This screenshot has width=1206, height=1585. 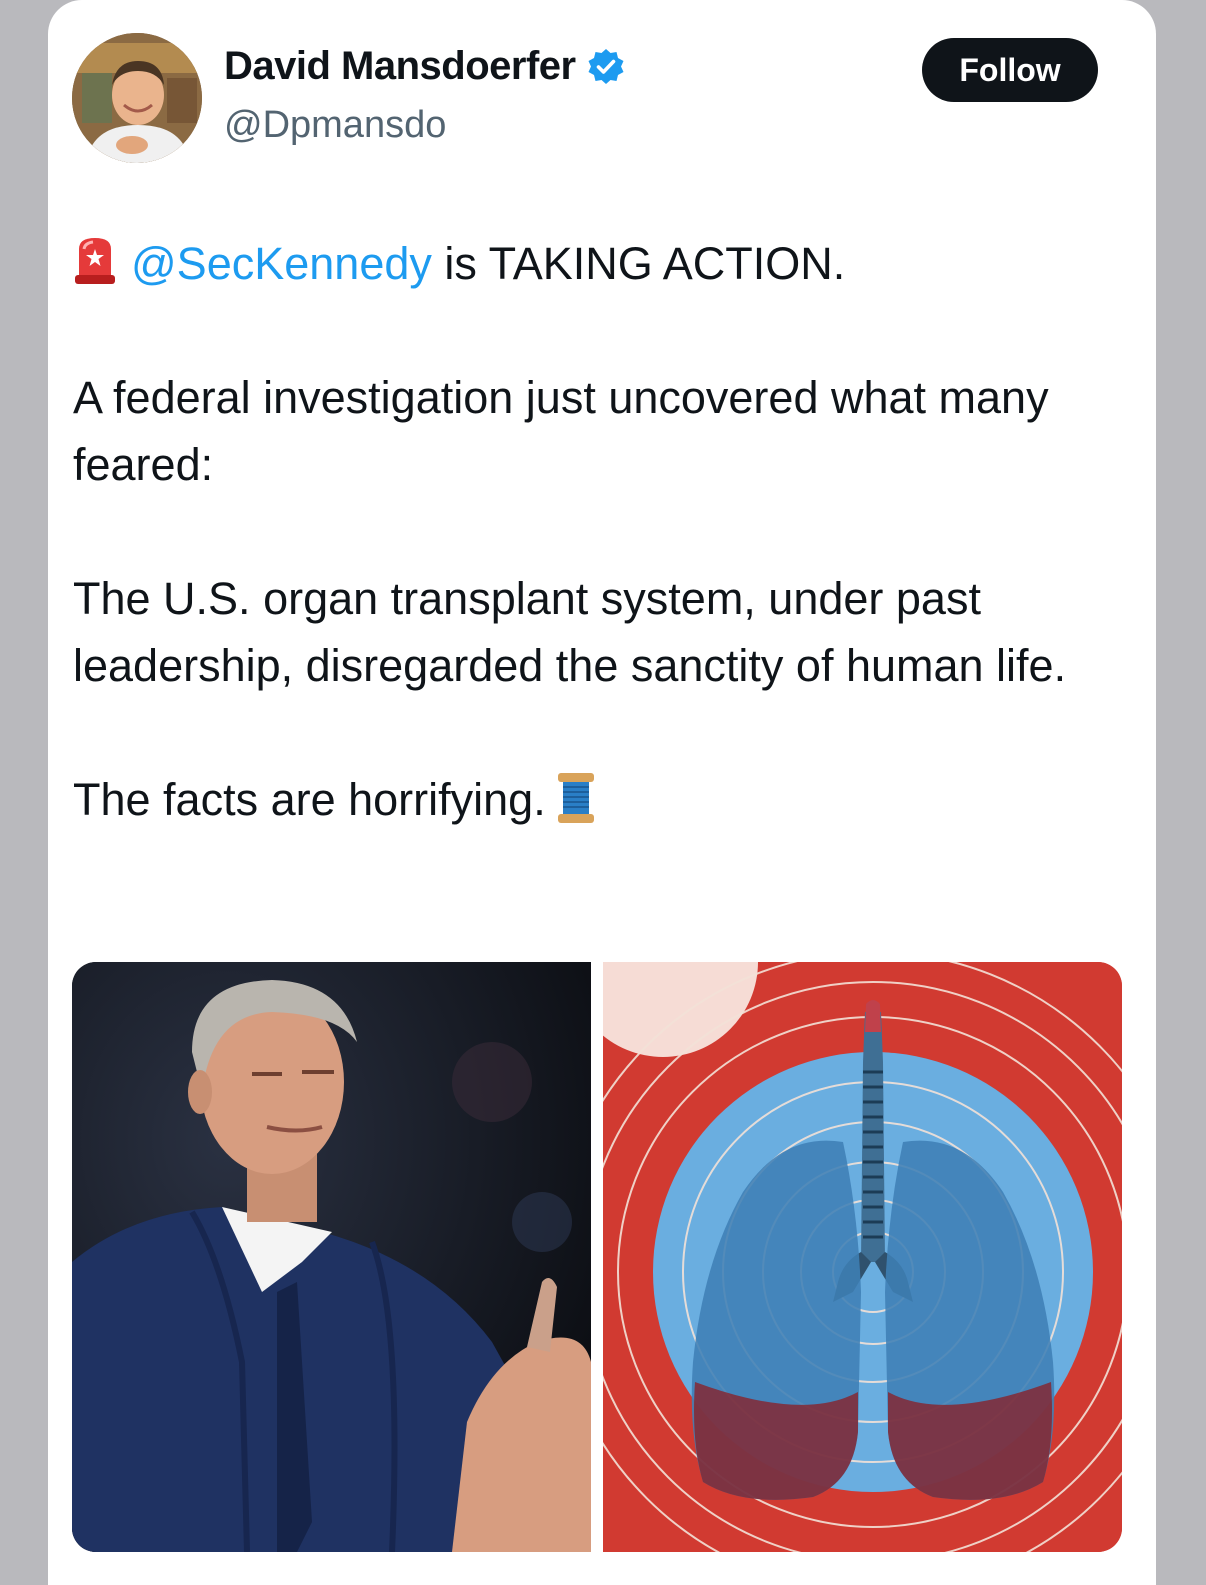 What do you see at coordinates (335, 125) in the screenshot?
I see `author-handle: @Dpmansdo` at bounding box center [335, 125].